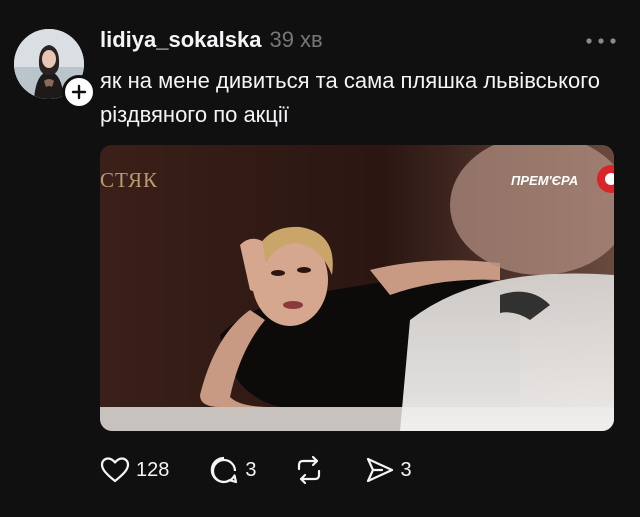  Describe the element at coordinates (296, 39) in the screenshot. I see `post-timestamp: 39 хв` at that location.